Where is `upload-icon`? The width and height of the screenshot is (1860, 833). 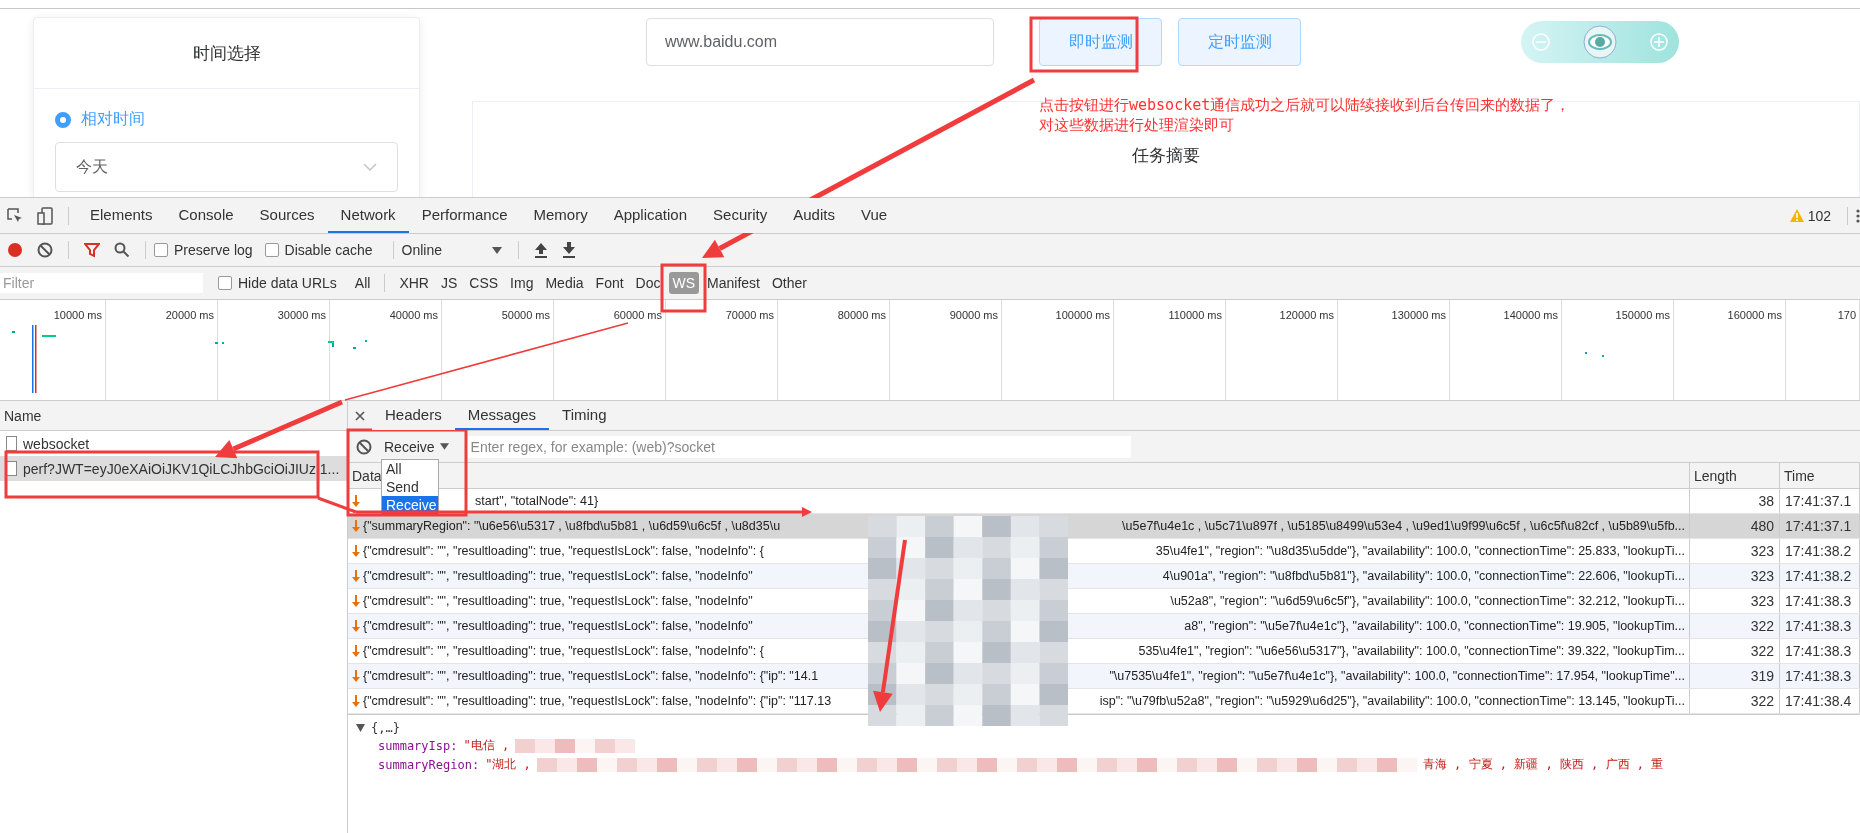 upload-icon is located at coordinates (541, 250).